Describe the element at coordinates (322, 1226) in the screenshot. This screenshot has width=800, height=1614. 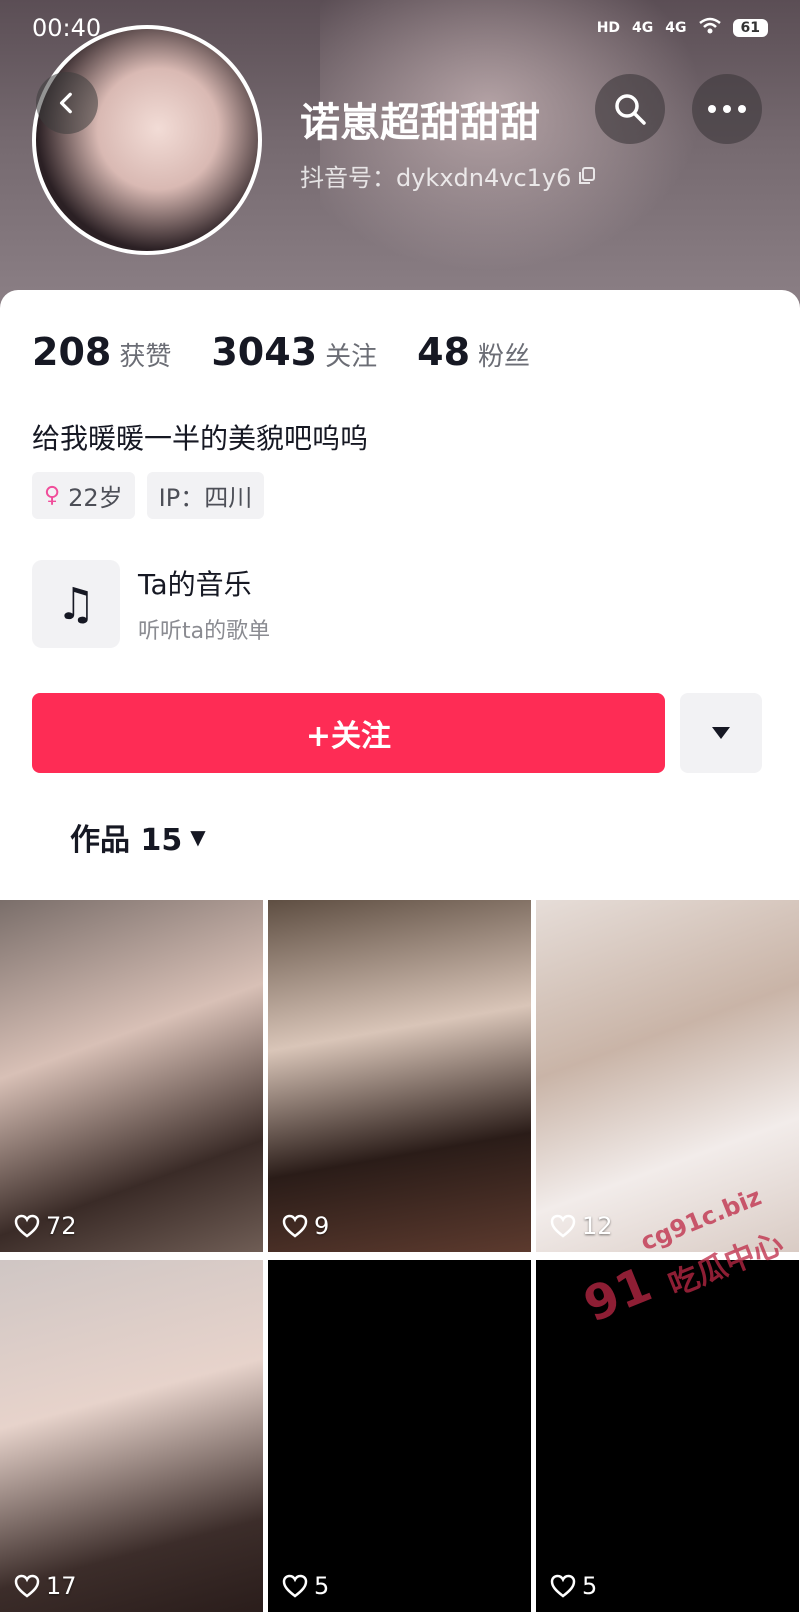
I see `video-likes-count: 9` at that location.